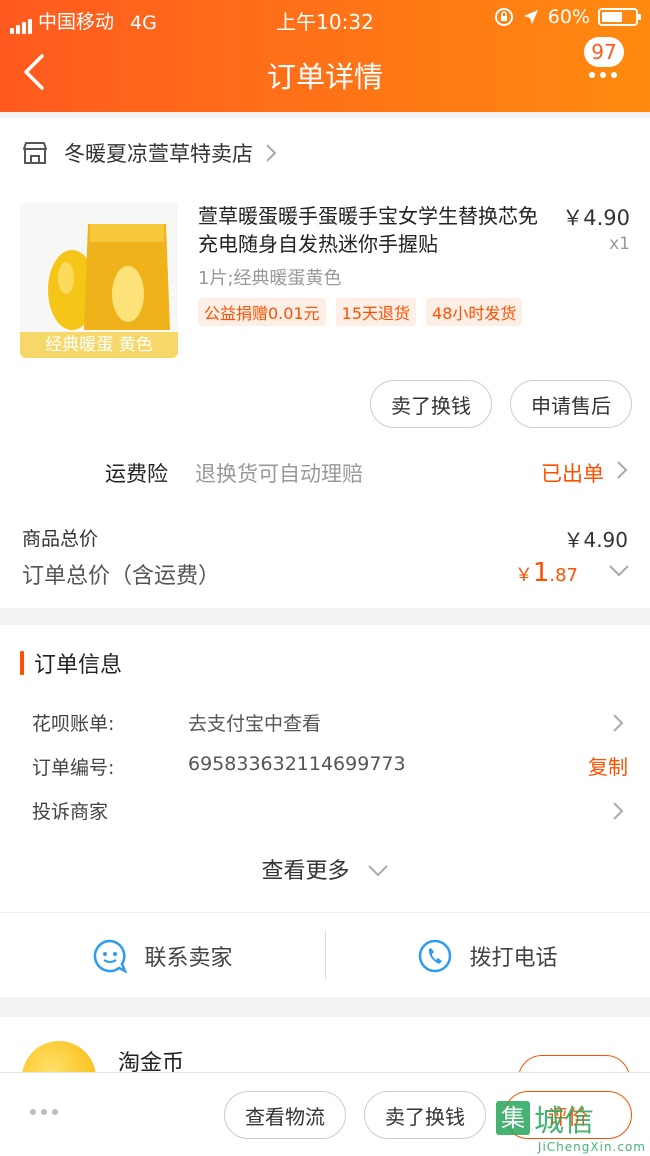 The height and width of the screenshot is (1156, 650). I want to click on order-number-row: 订单编号: 695833632114699773 复制, so click(325, 767).